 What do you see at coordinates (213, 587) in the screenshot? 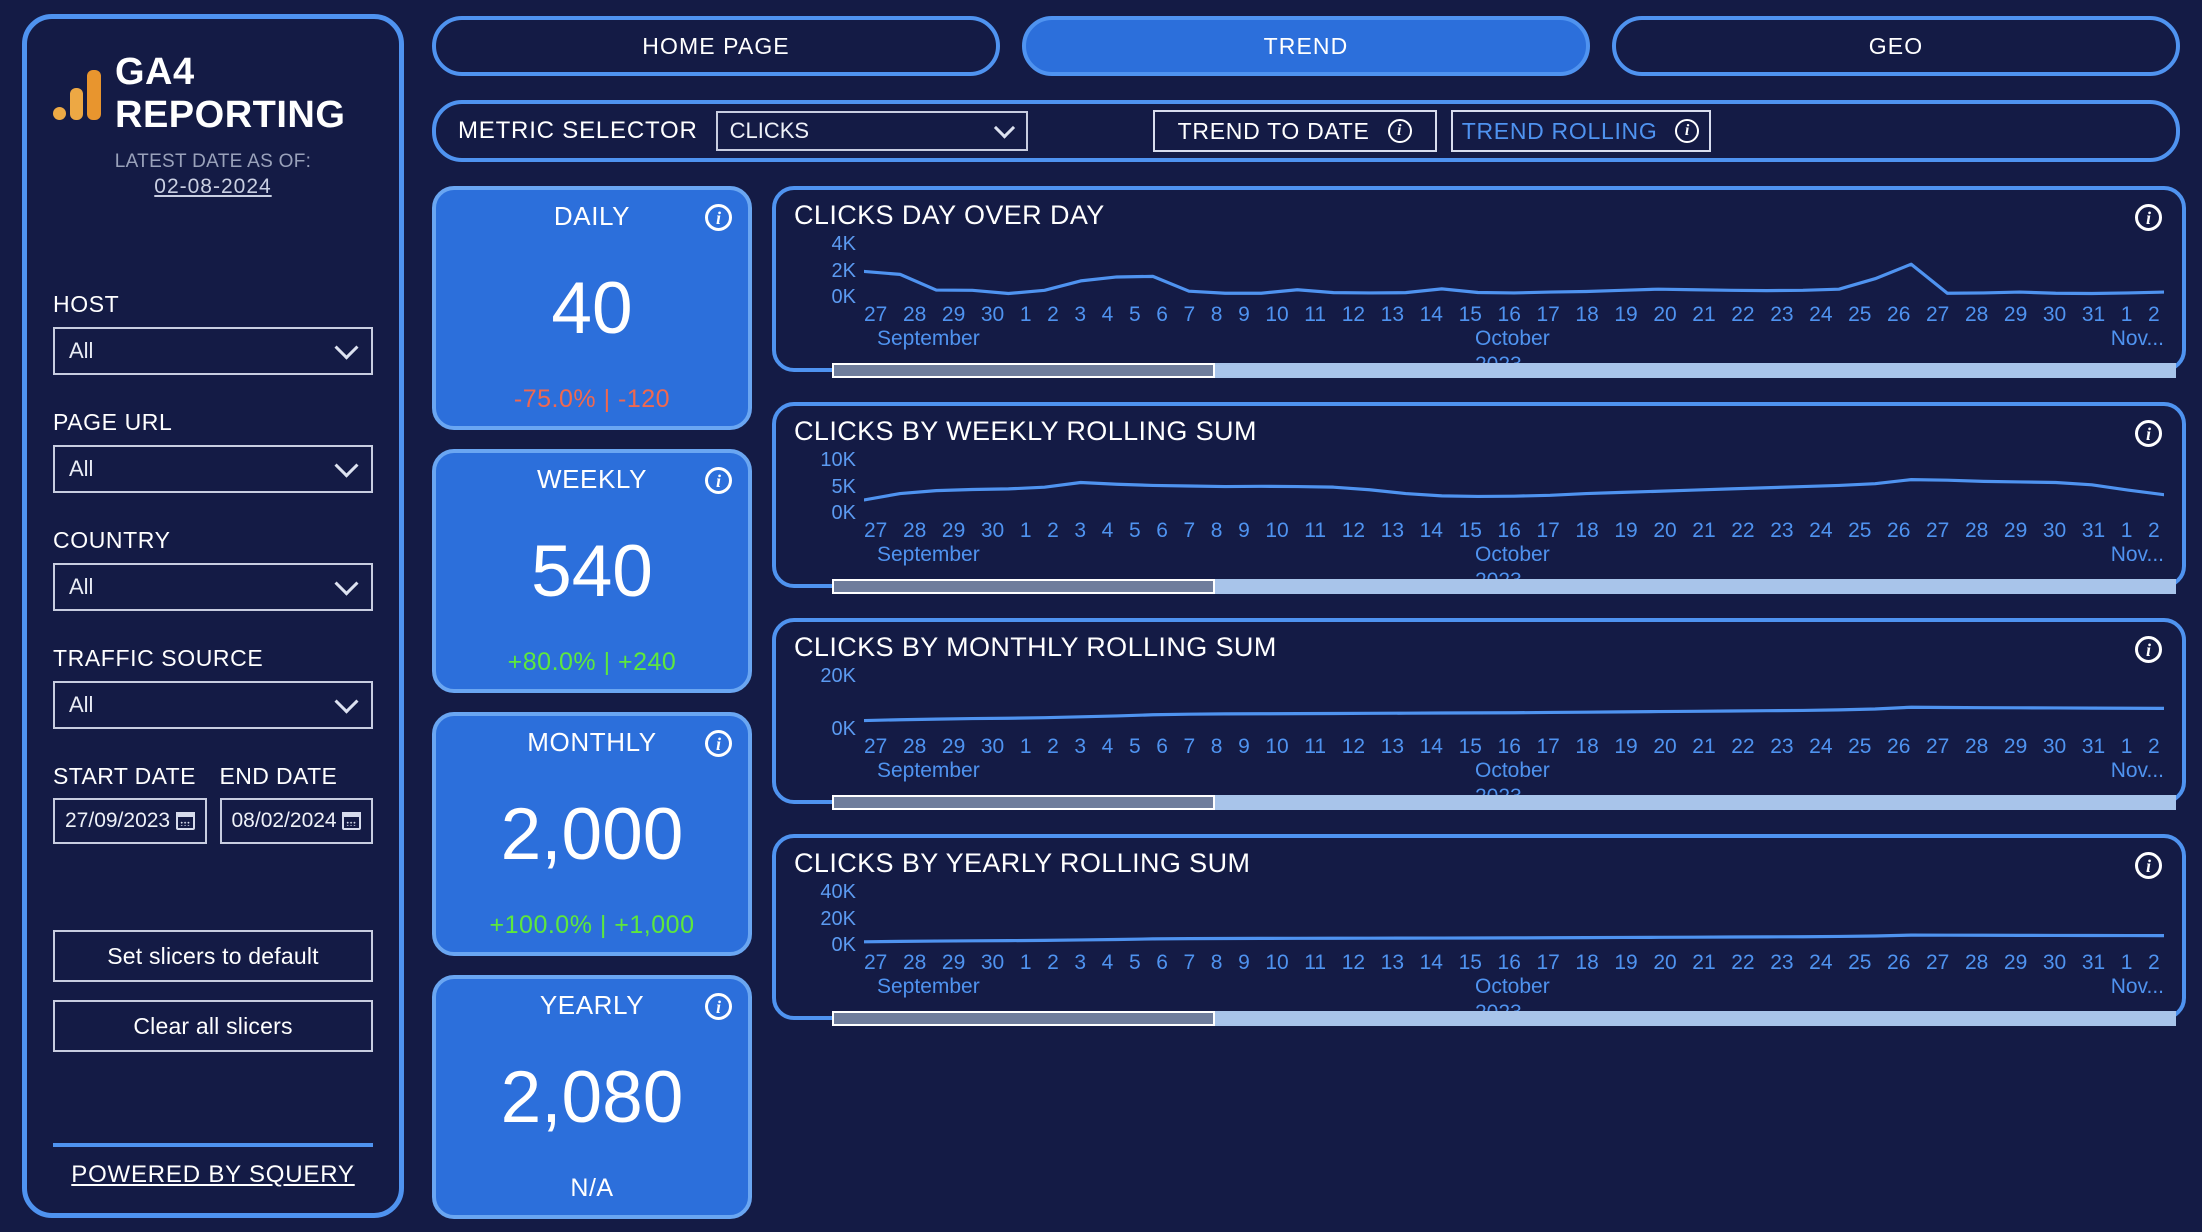
I see `filter-country-select: All` at bounding box center [213, 587].